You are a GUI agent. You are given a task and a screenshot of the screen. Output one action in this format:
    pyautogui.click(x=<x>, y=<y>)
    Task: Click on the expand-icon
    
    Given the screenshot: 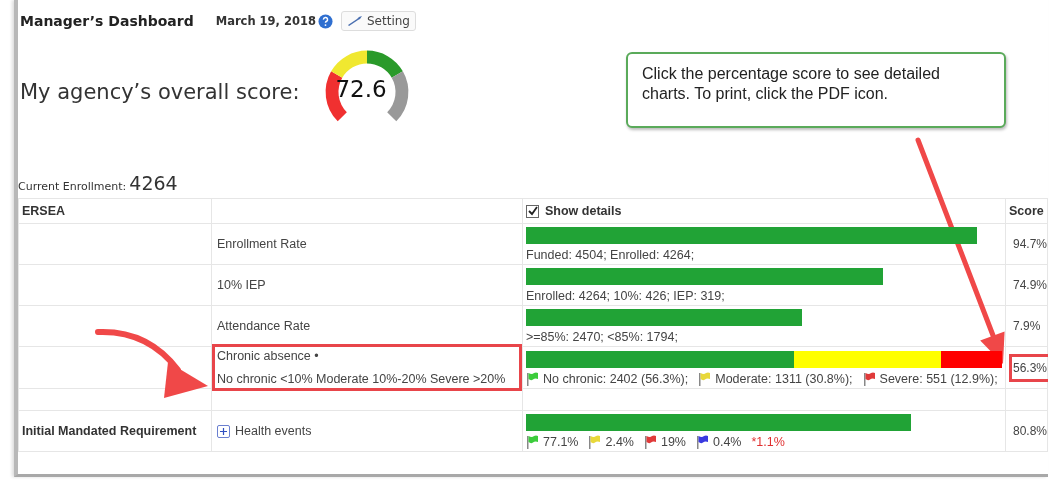 What is the action you would take?
    pyautogui.click(x=223, y=431)
    